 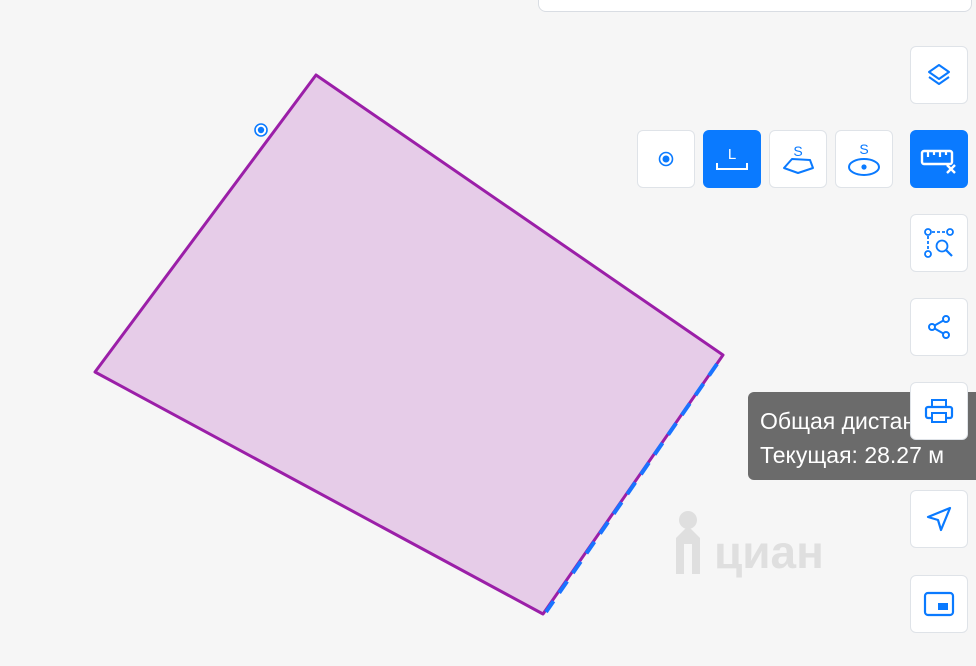 I want to click on navigation-arrow-icon, so click(x=939, y=519).